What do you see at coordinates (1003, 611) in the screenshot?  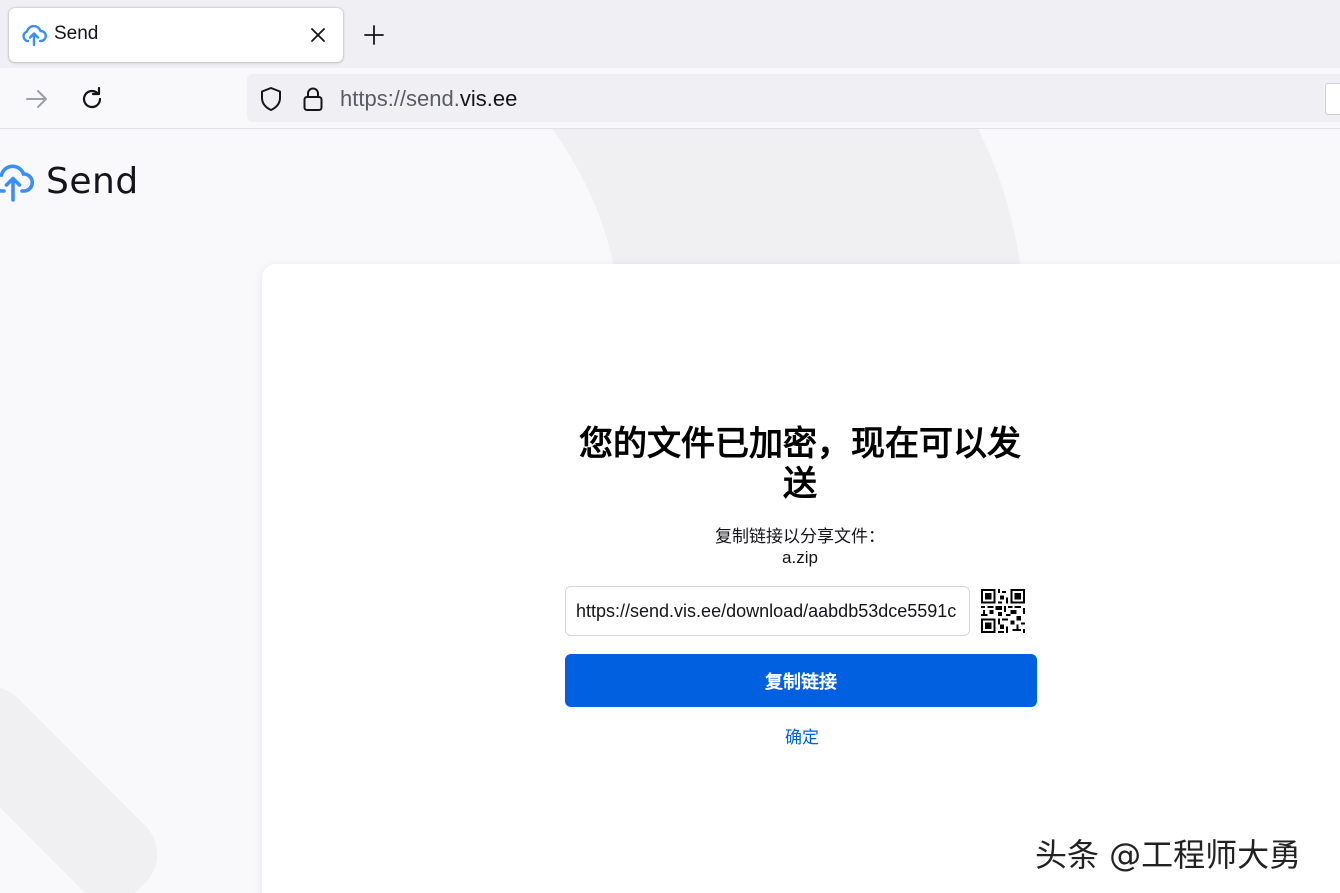 I see `qr-code-icon` at bounding box center [1003, 611].